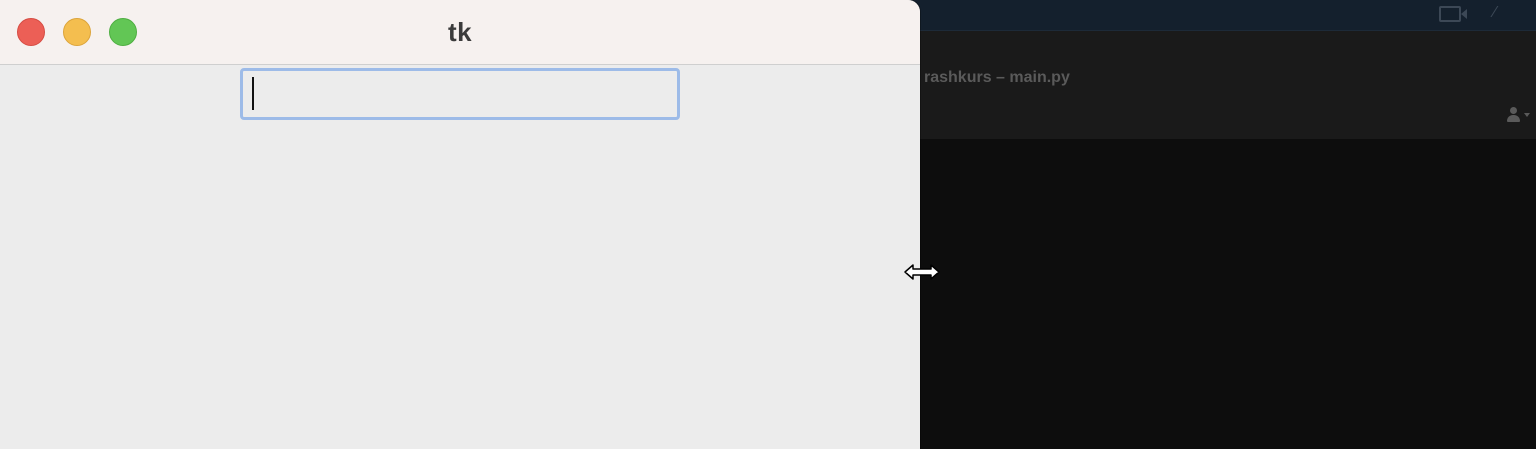  I want to click on user-icon, so click(1518, 115).